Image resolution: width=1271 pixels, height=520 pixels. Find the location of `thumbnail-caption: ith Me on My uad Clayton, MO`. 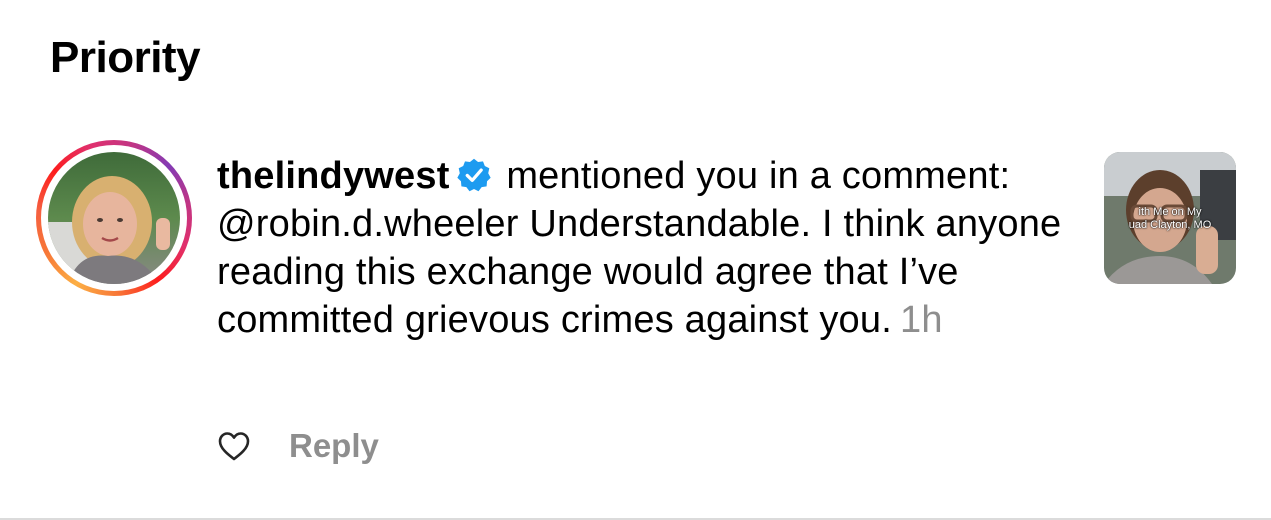

thumbnail-caption: ith Me on My uad Clayton, MO is located at coordinates (1170, 219).